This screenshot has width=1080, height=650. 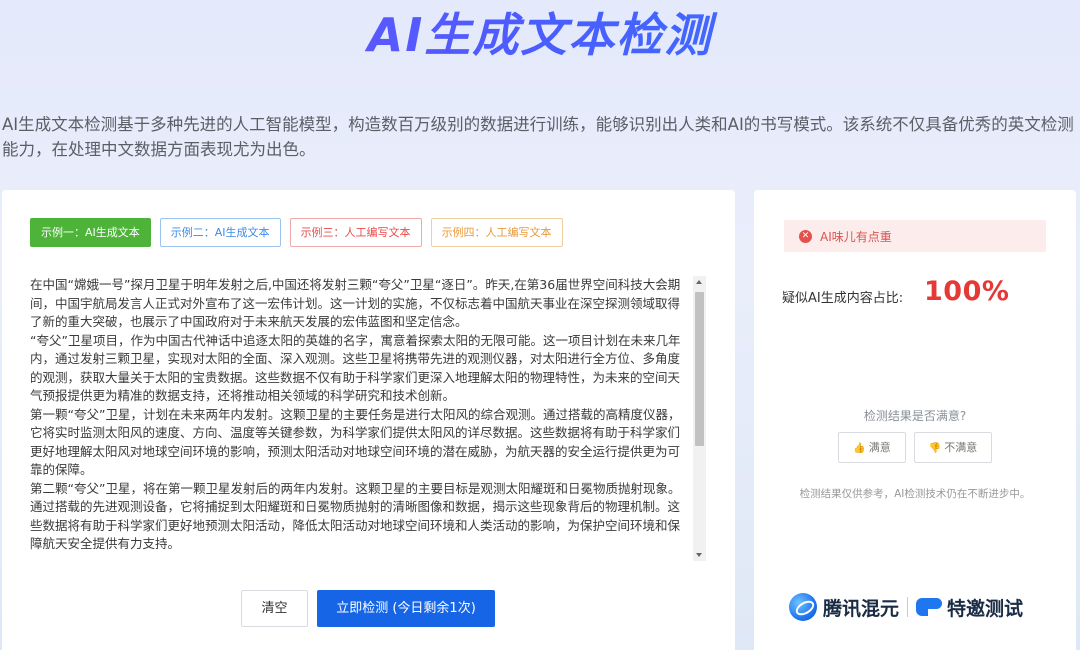 What do you see at coordinates (985, 608) in the screenshot?
I see `brand-tagline: 特邀测试` at bounding box center [985, 608].